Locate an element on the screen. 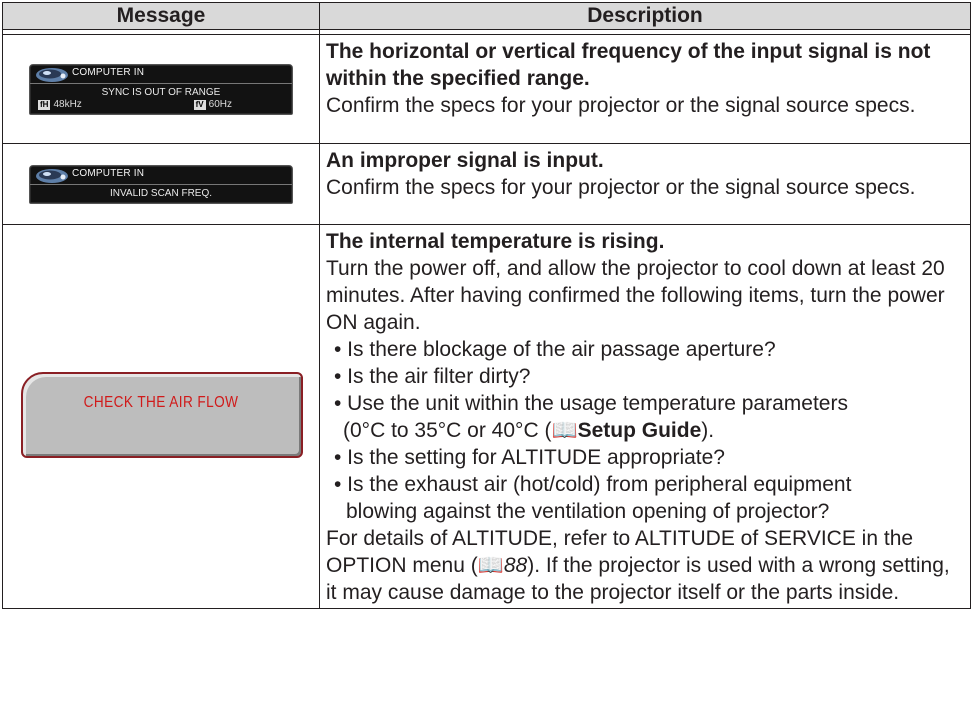  table-header-row: Message Description is located at coordinates (486, 16).